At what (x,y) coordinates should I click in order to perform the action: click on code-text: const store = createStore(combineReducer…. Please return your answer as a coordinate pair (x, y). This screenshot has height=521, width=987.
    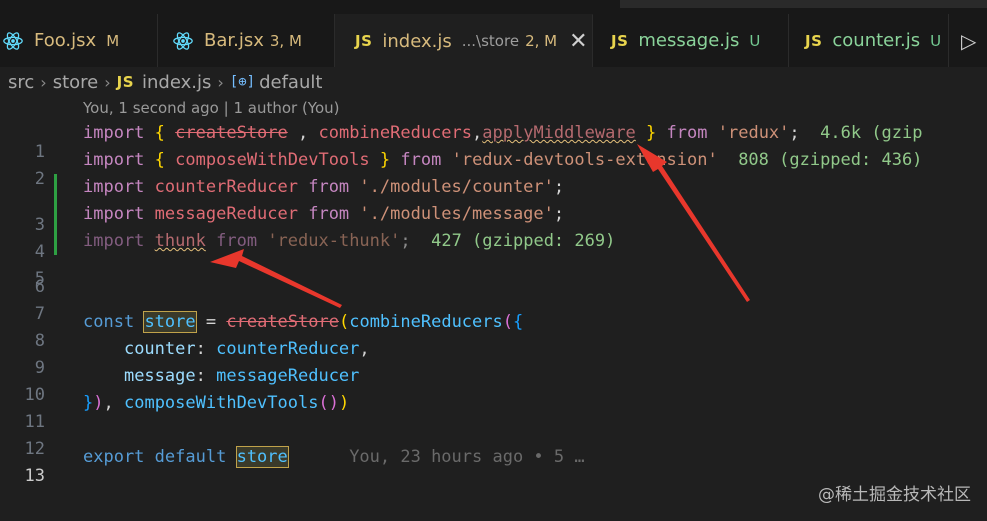
    Looking at the image, I should click on (303, 322).